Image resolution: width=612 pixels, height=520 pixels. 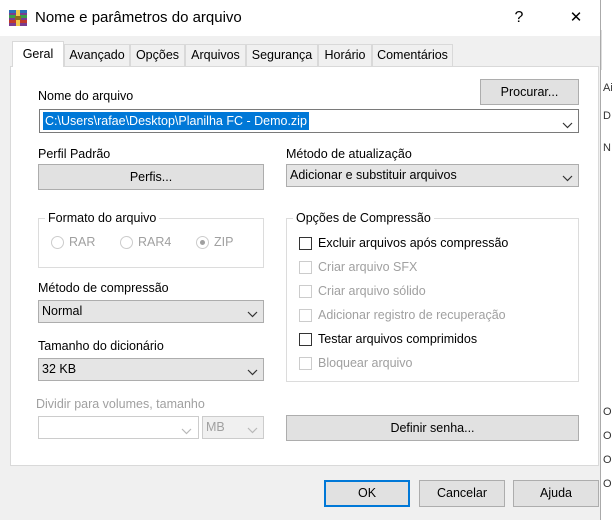 What do you see at coordinates (38, 54) in the screenshot?
I see `tab-geral: Geral` at bounding box center [38, 54].